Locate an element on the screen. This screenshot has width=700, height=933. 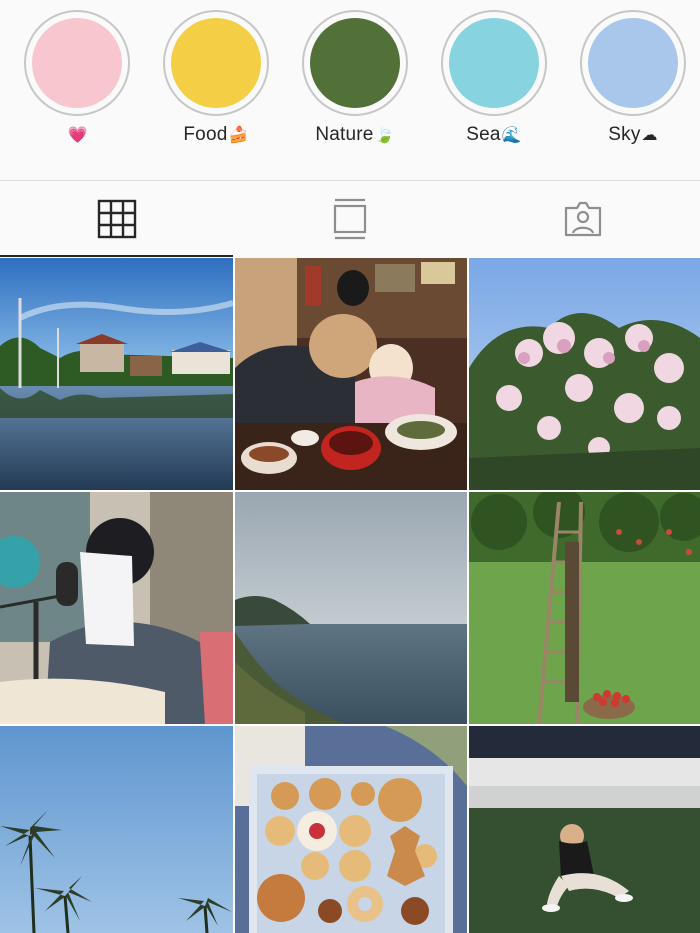
sea-headland-photo is located at coordinates (351, 608).